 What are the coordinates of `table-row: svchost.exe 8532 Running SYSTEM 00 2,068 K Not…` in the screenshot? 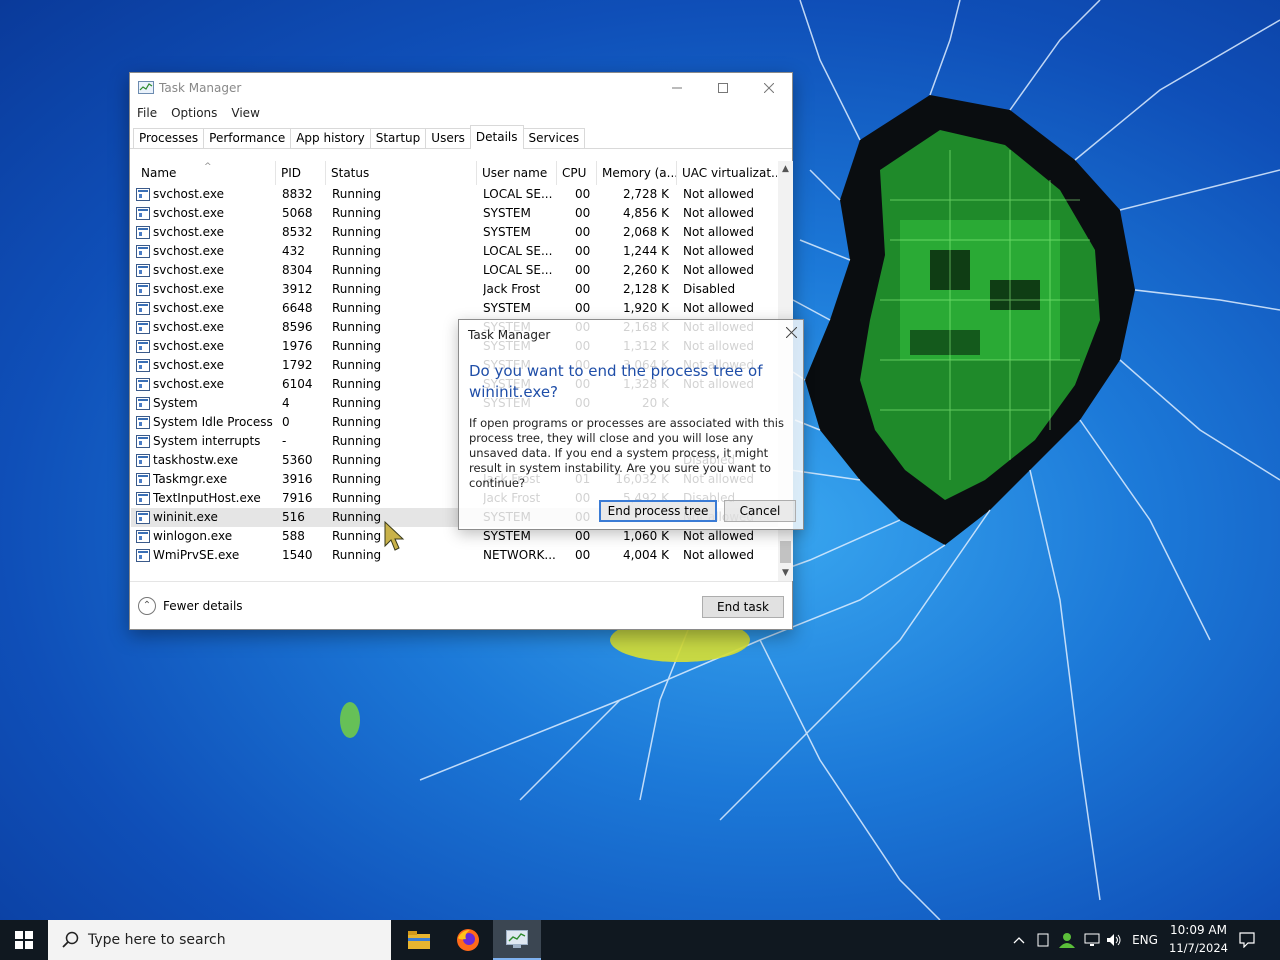 It's located at (454, 232).